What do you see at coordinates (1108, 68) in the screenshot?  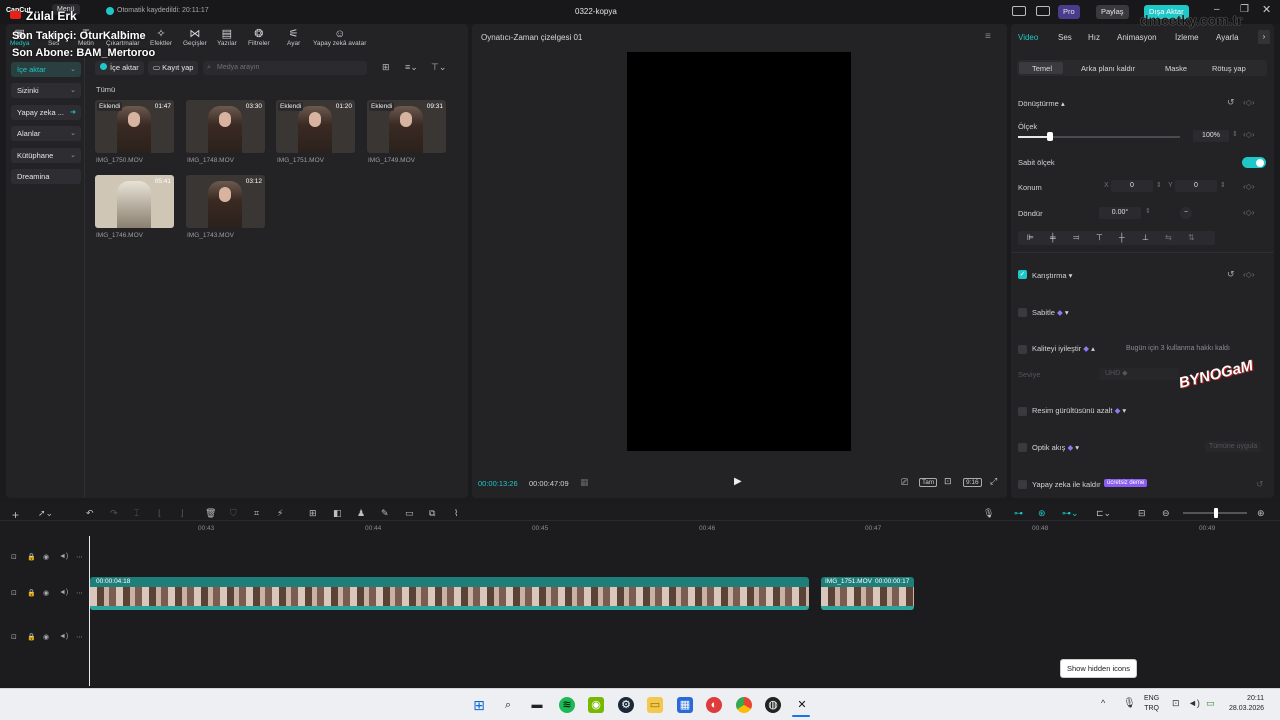 I see `subtab-remove-bg: Arka planı kaldır` at bounding box center [1108, 68].